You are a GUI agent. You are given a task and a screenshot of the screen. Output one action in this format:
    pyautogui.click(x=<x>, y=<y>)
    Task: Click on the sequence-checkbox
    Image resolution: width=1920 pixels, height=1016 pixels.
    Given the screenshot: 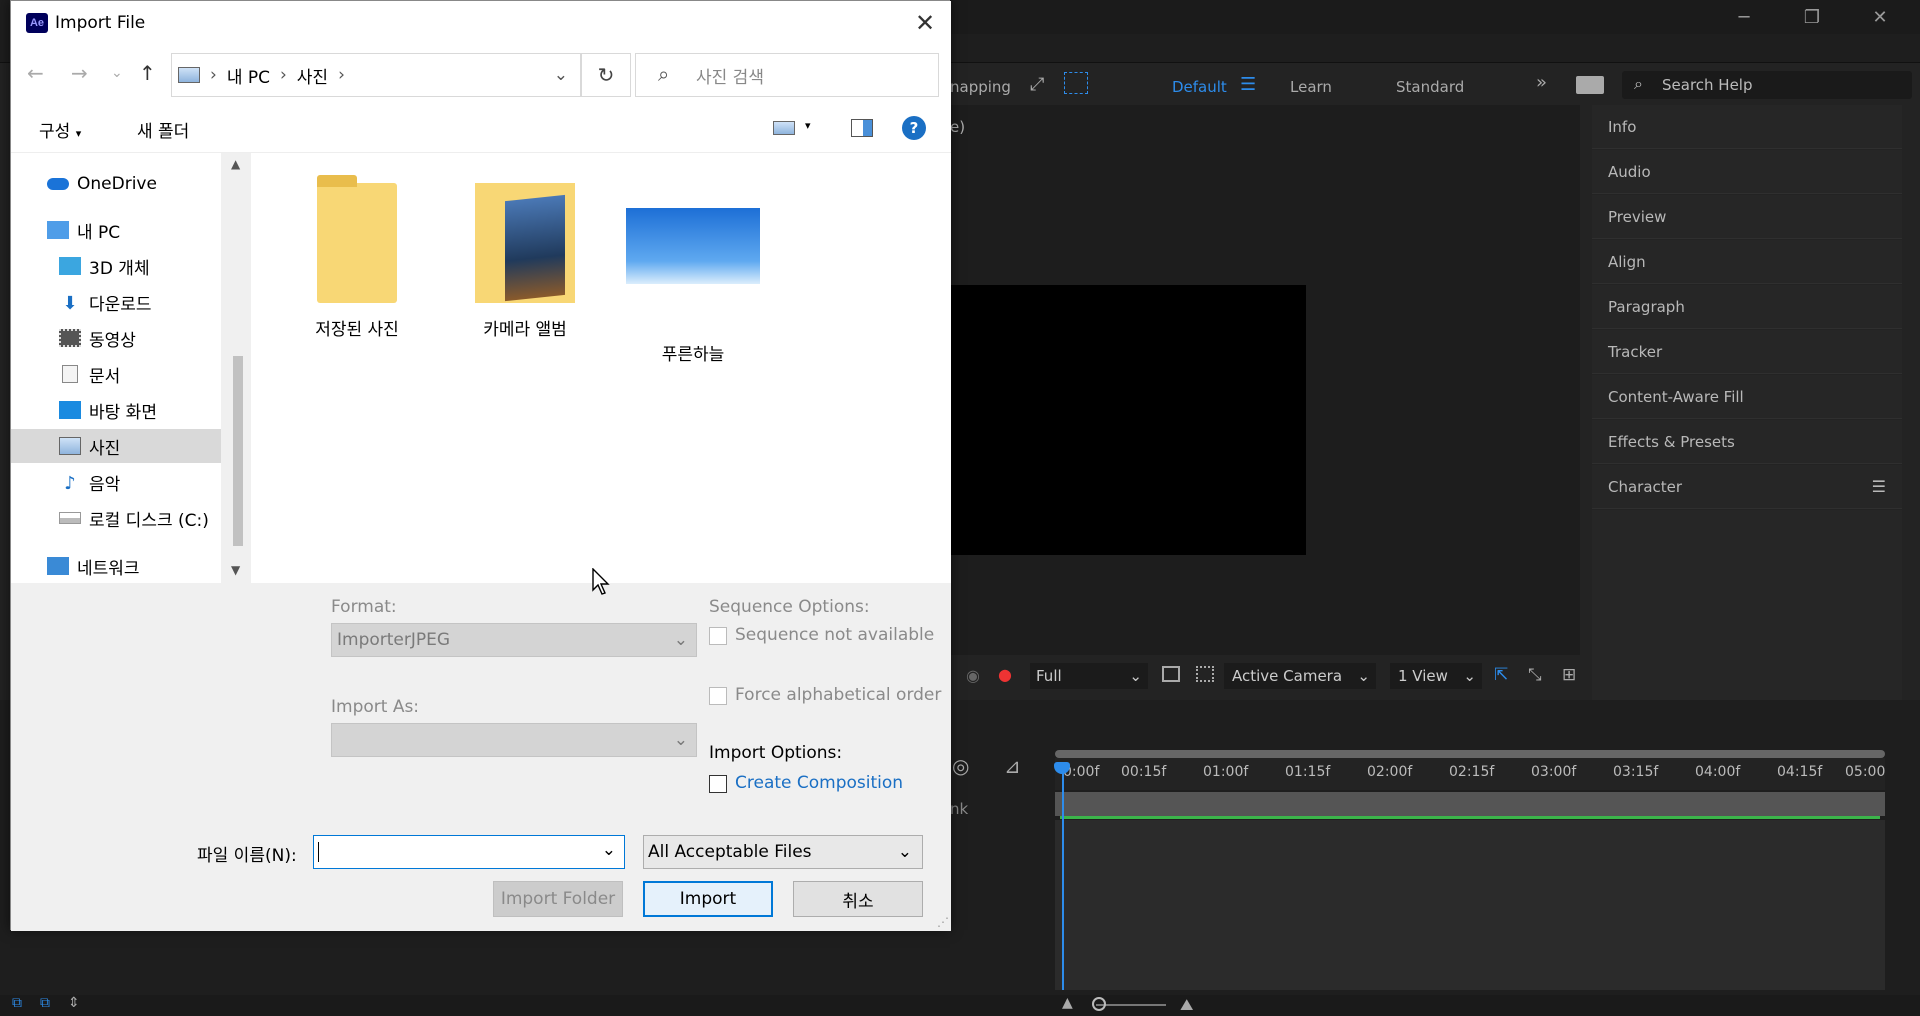 What is the action you would take?
    pyautogui.click(x=718, y=636)
    